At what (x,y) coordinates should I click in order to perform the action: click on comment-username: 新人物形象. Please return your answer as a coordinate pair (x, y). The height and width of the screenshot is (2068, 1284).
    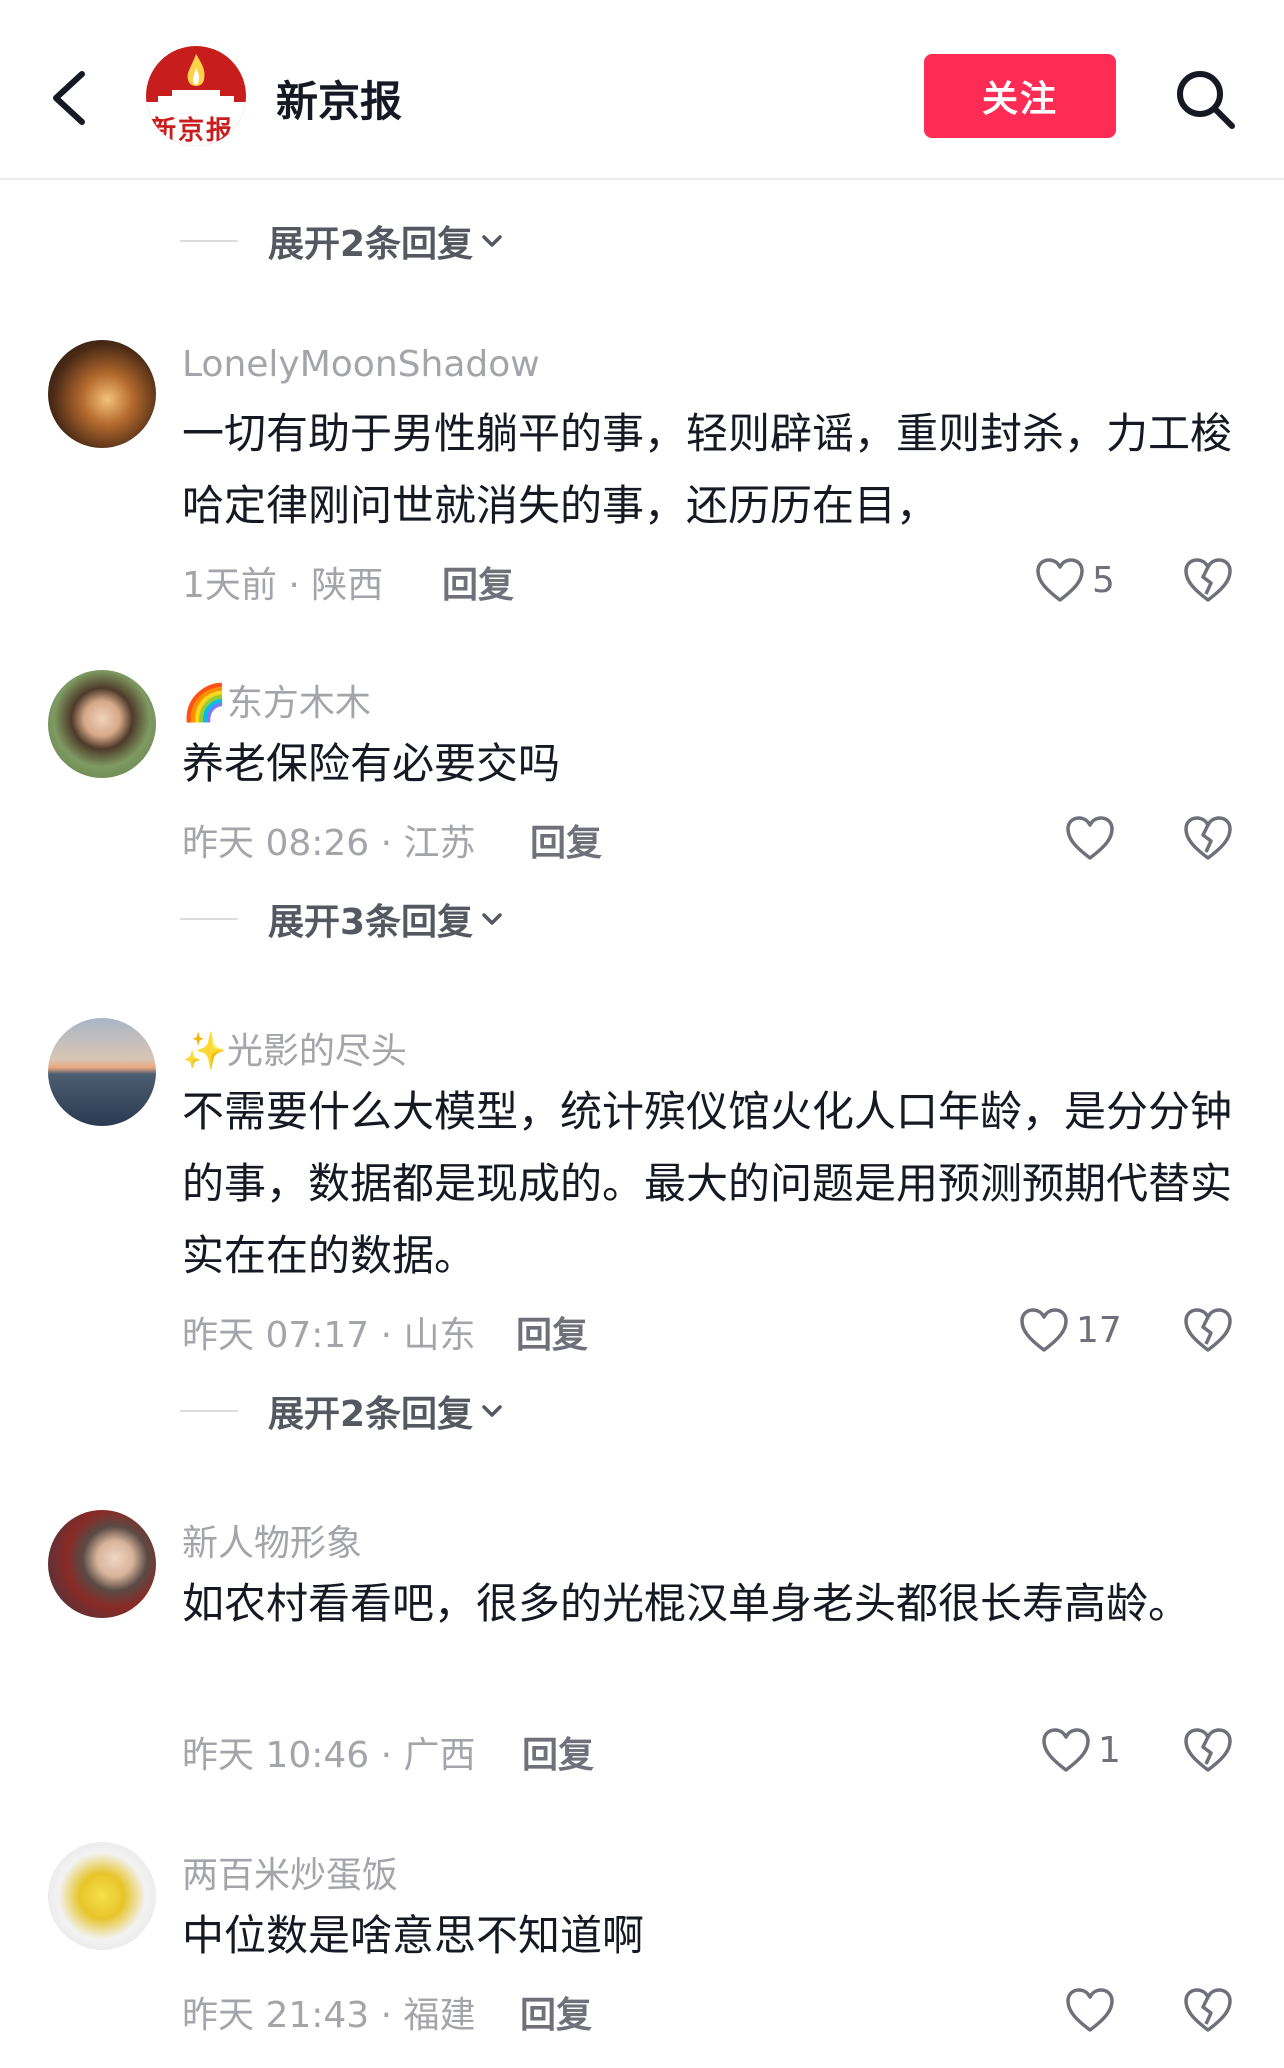
    Looking at the image, I should click on (272, 1540).